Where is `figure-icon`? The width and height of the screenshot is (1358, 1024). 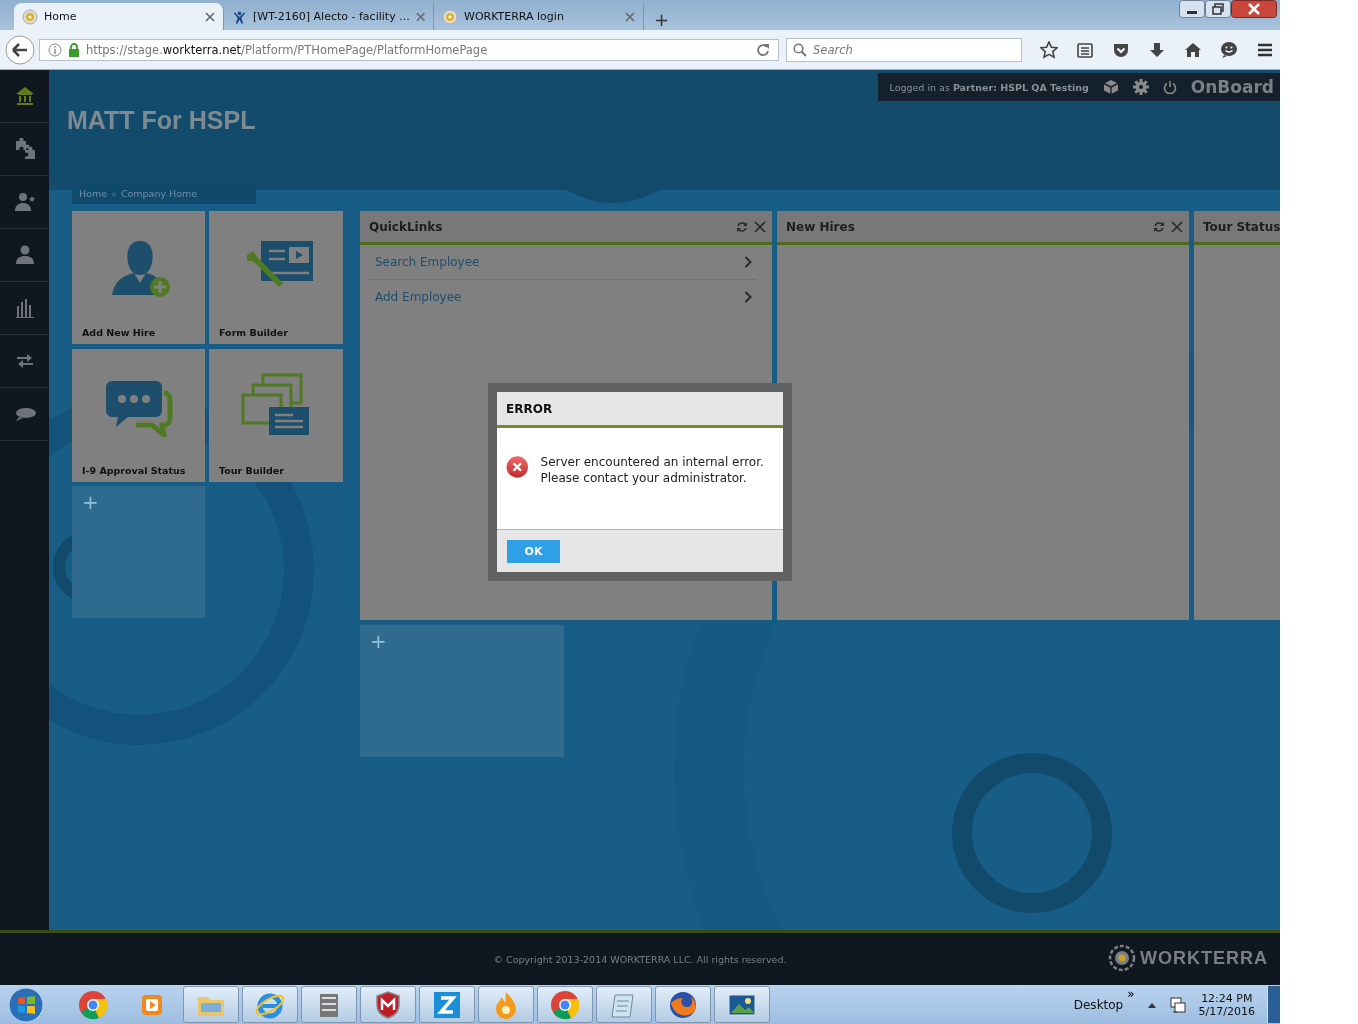
figure-icon is located at coordinates (239, 16).